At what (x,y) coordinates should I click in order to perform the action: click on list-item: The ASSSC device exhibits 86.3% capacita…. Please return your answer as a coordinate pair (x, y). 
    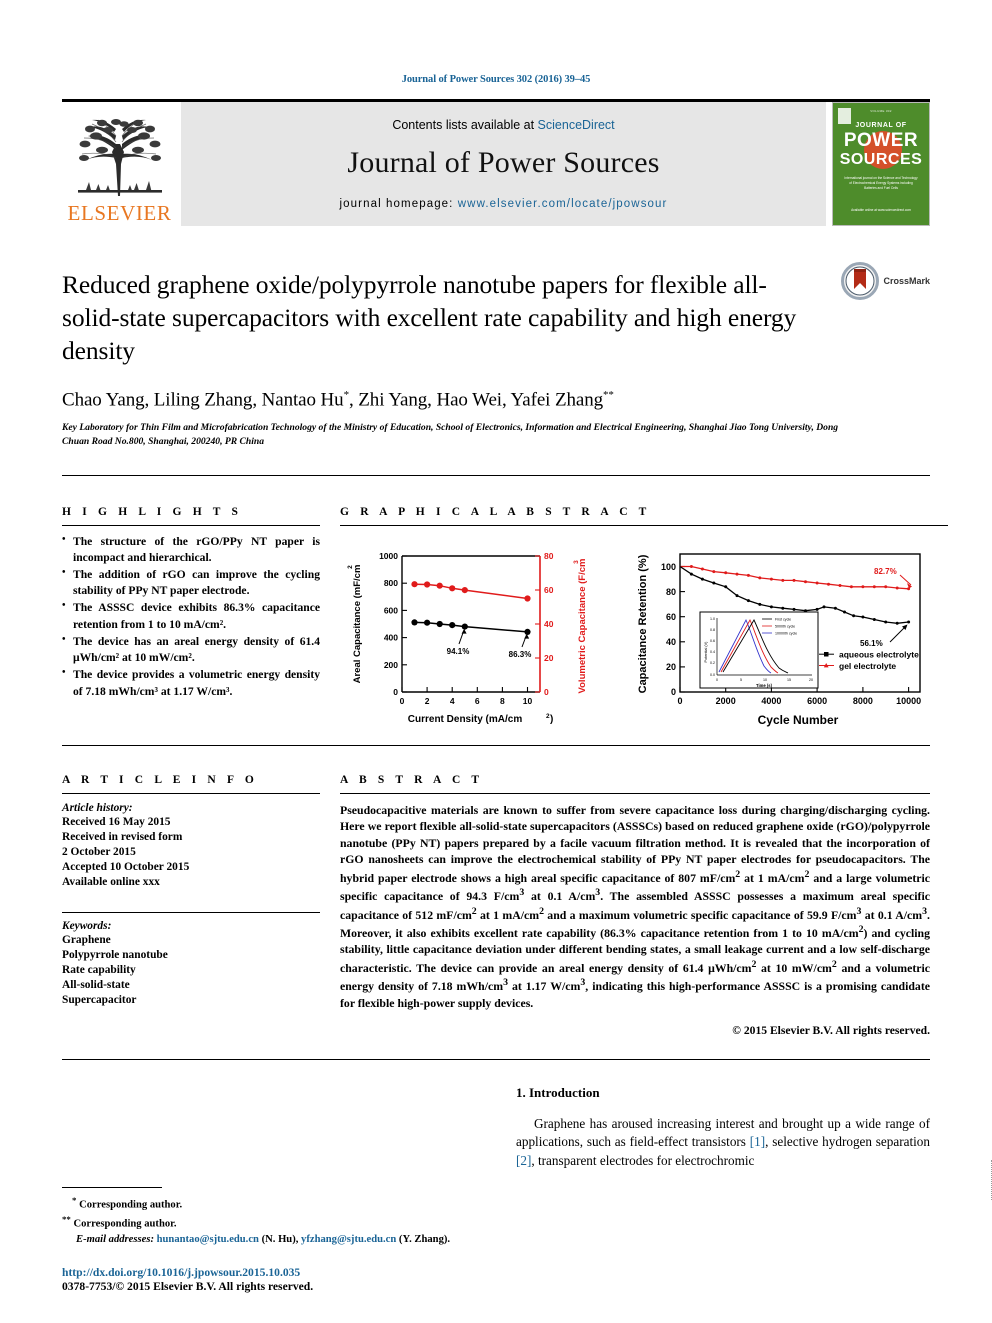
    Looking at the image, I should click on (191, 615).